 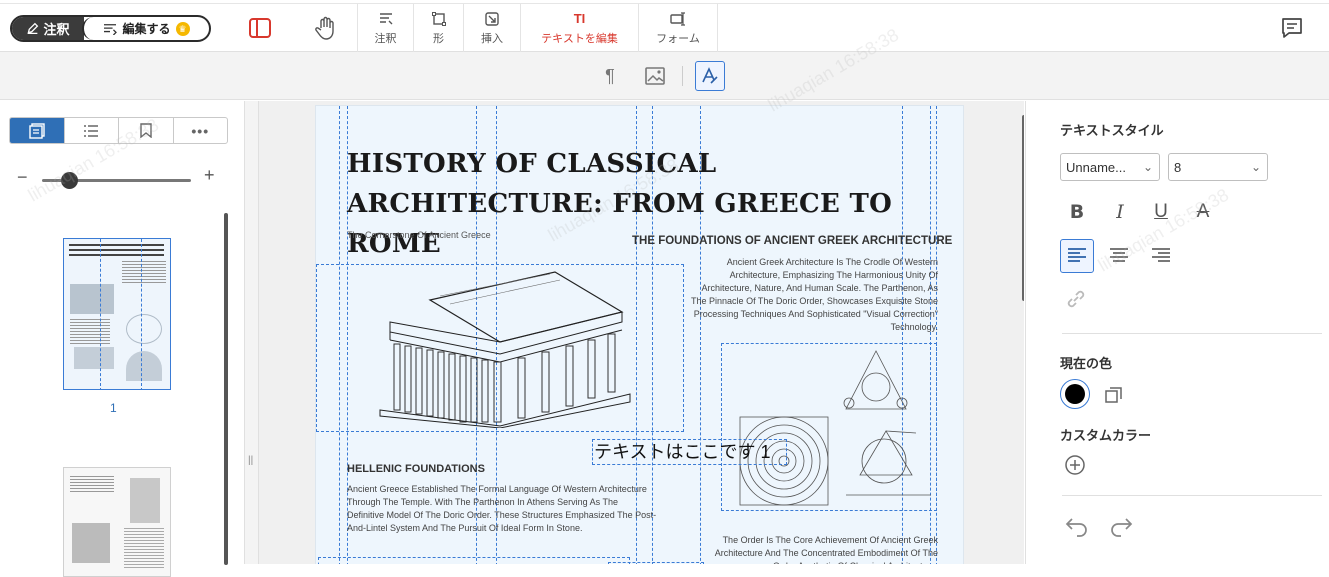 What do you see at coordinates (1114, 395) in the screenshot?
I see `copy-icon` at bounding box center [1114, 395].